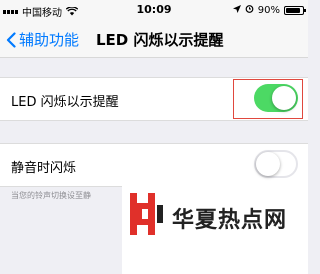 The width and height of the screenshot is (320, 274). What do you see at coordinates (49, 40) in the screenshot?
I see `back-label: 辅助功能` at bounding box center [49, 40].